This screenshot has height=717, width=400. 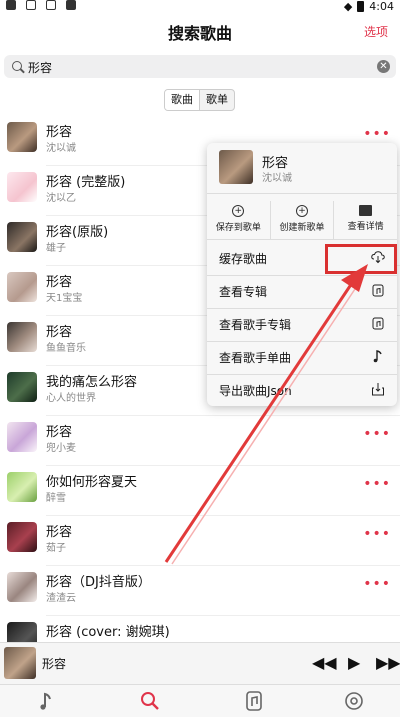 What do you see at coordinates (388, 662) in the screenshot?
I see `next-icon: ▶▶` at bounding box center [388, 662].